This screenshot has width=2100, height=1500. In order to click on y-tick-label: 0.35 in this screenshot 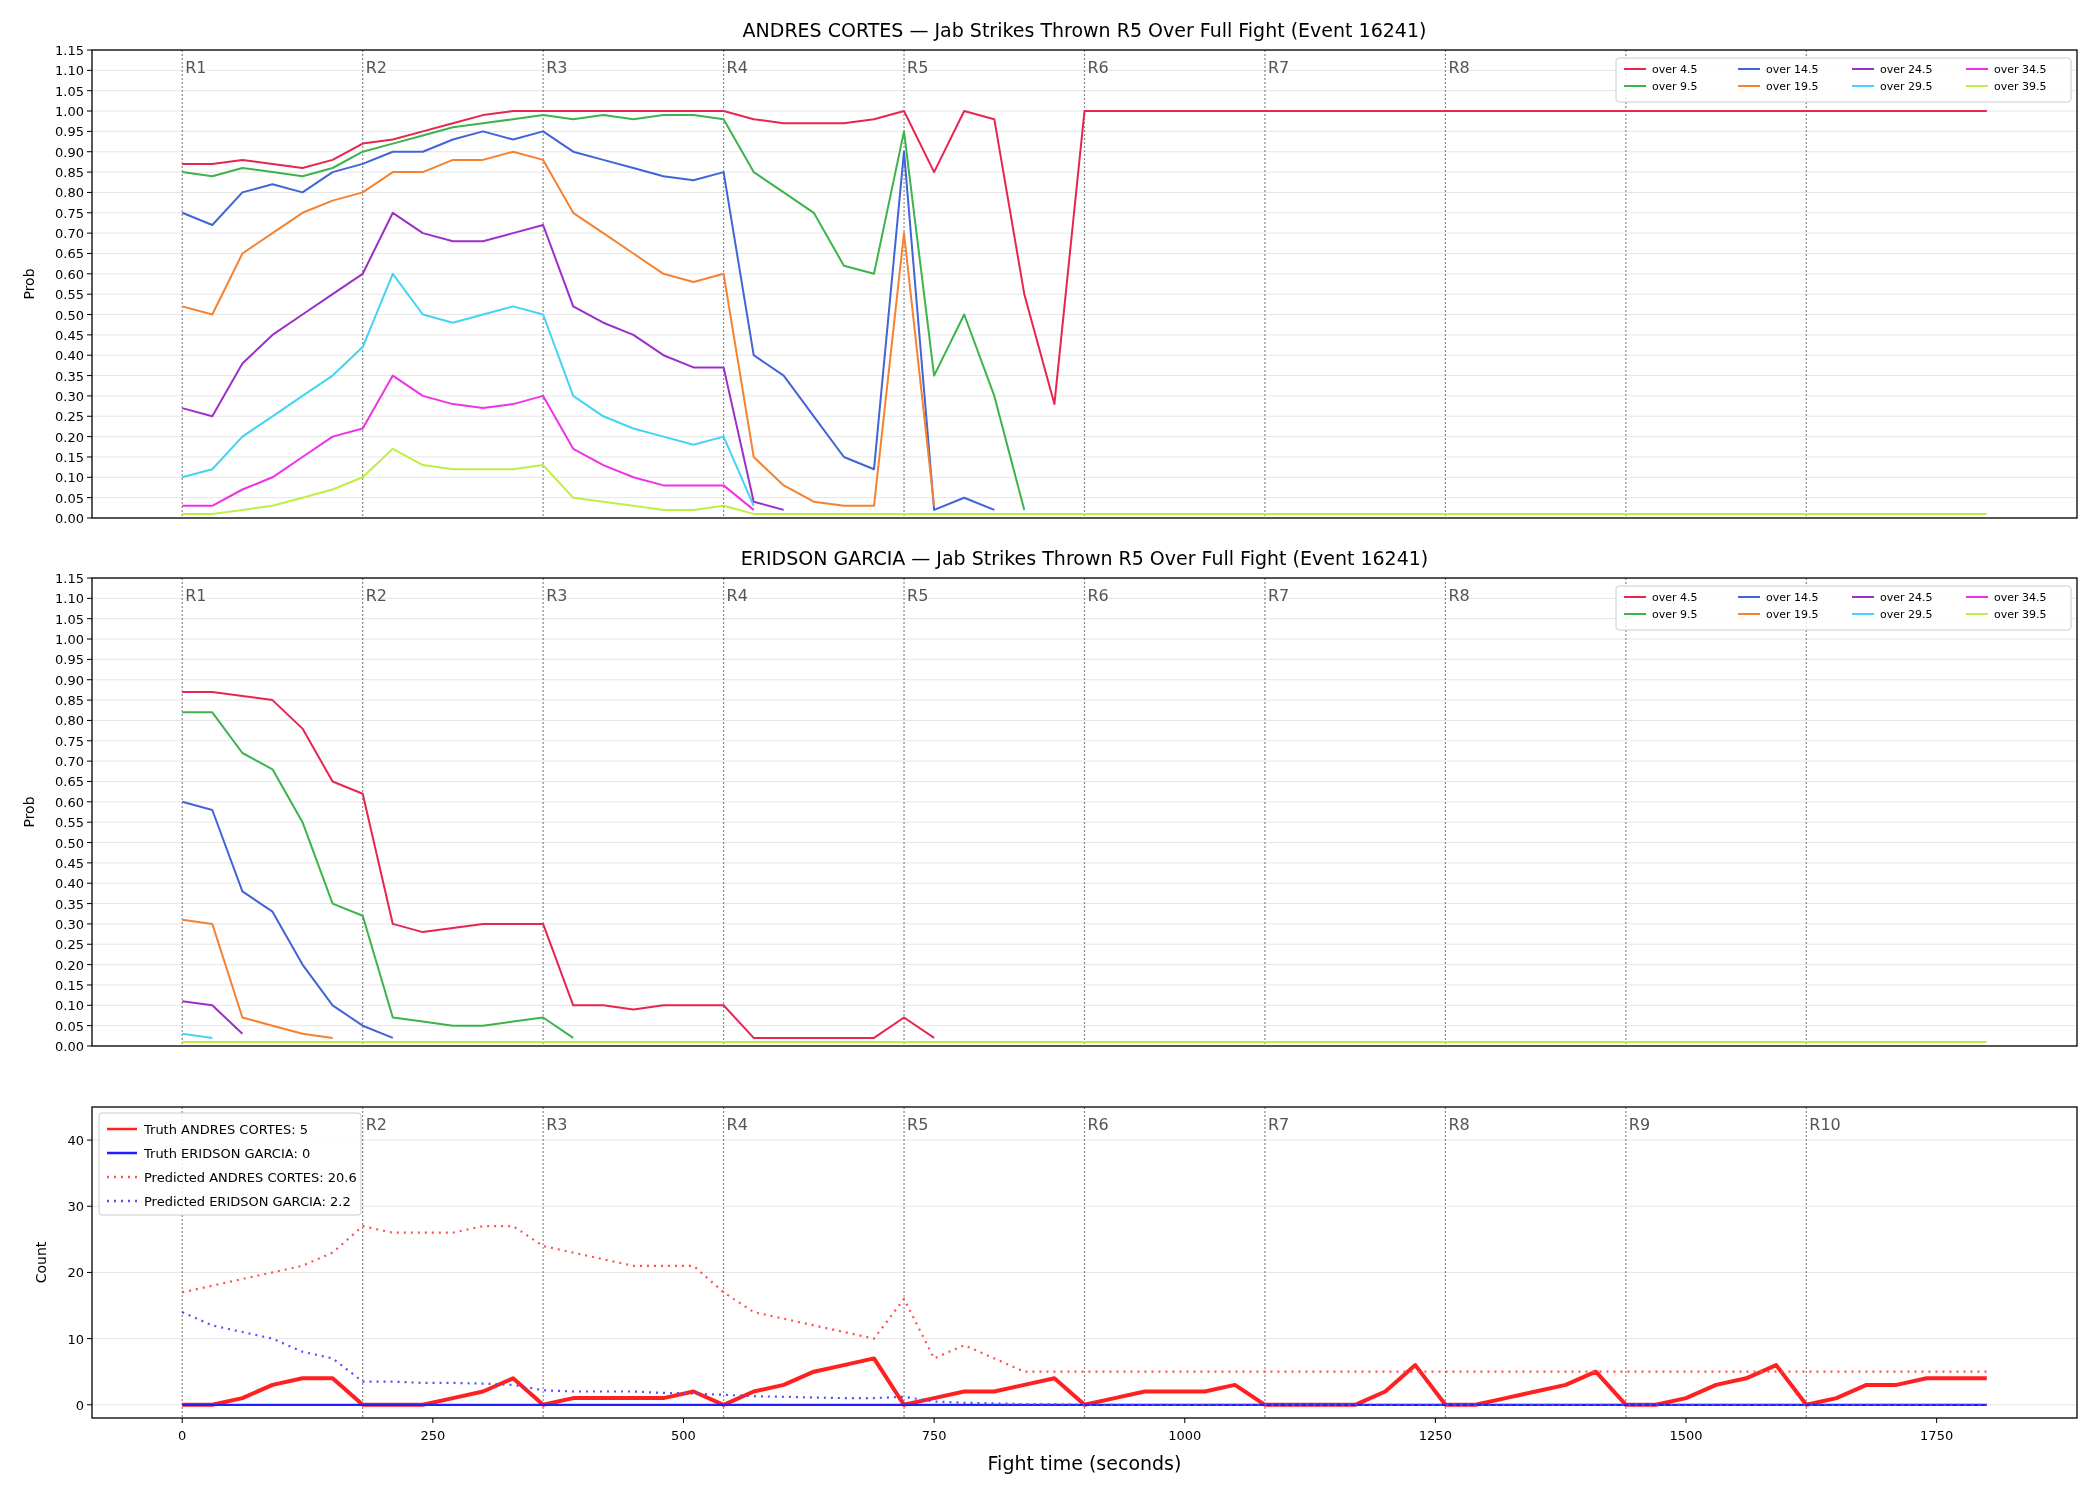, I will do `click(69, 376)`.